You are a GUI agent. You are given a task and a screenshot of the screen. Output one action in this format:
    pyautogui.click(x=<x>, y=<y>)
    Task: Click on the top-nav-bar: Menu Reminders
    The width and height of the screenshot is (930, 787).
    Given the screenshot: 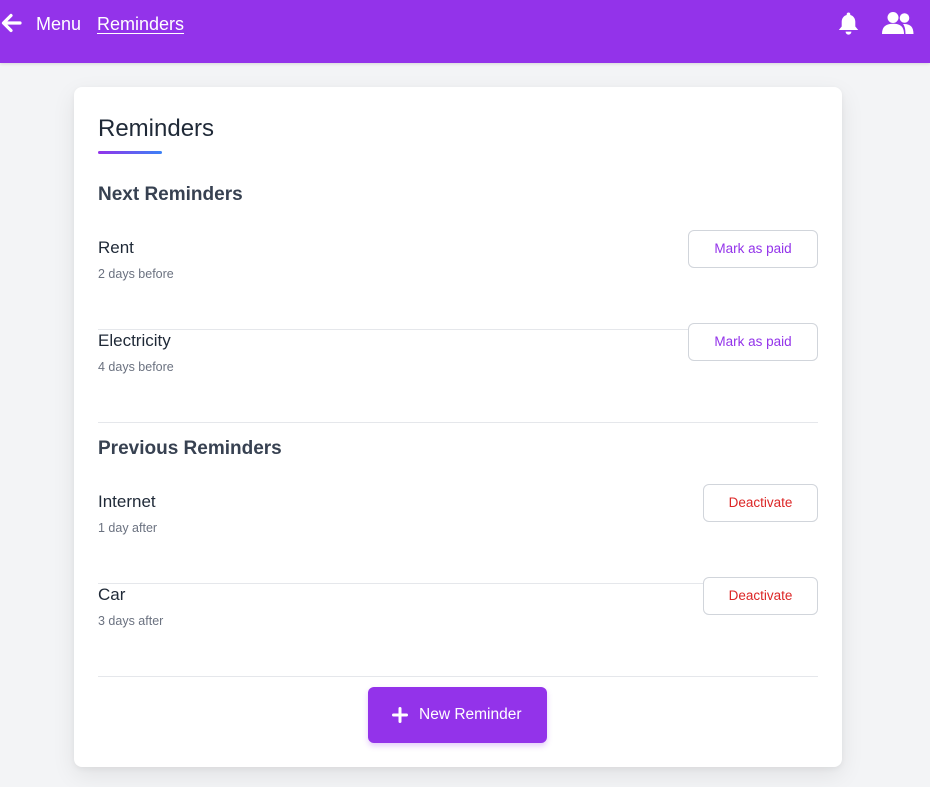 What is the action you would take?
    pyautogui.click(x=465, y=31)
    